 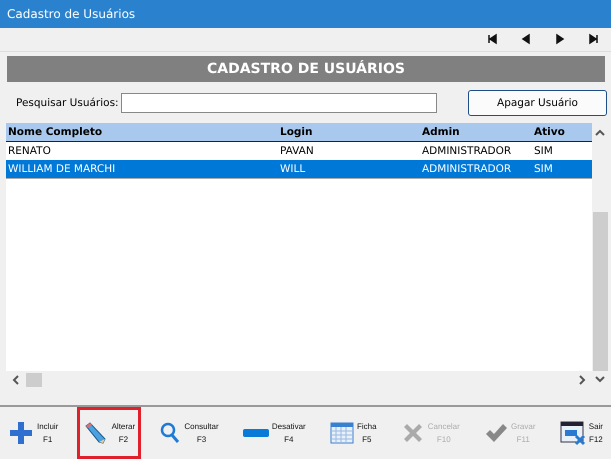 I want to click on table-cell-text: WILL, so click(x=292, y=168).